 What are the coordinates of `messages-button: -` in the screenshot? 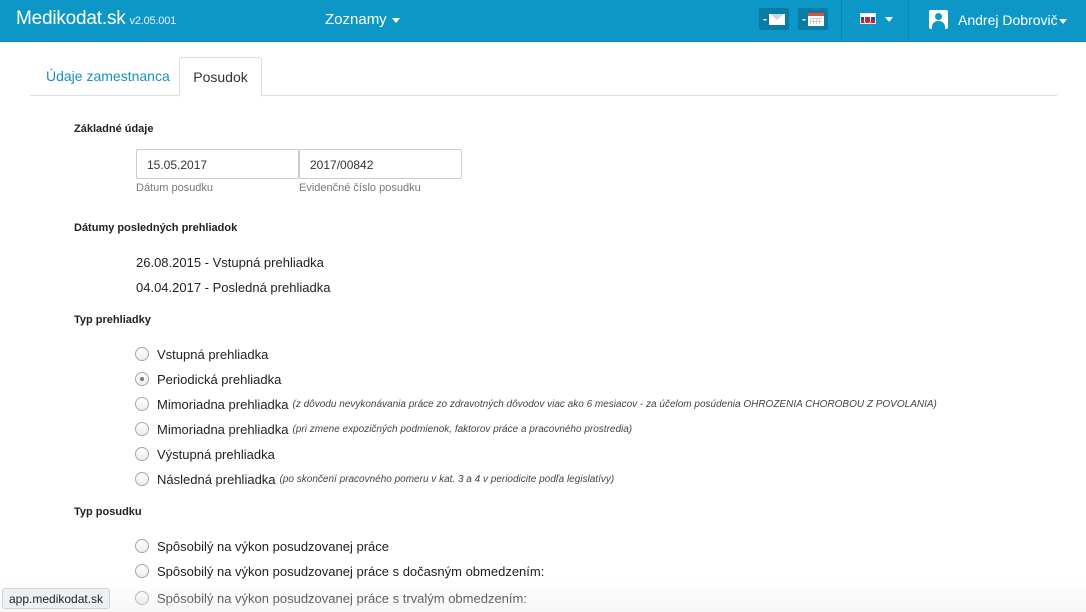 It's located at (774, 19).